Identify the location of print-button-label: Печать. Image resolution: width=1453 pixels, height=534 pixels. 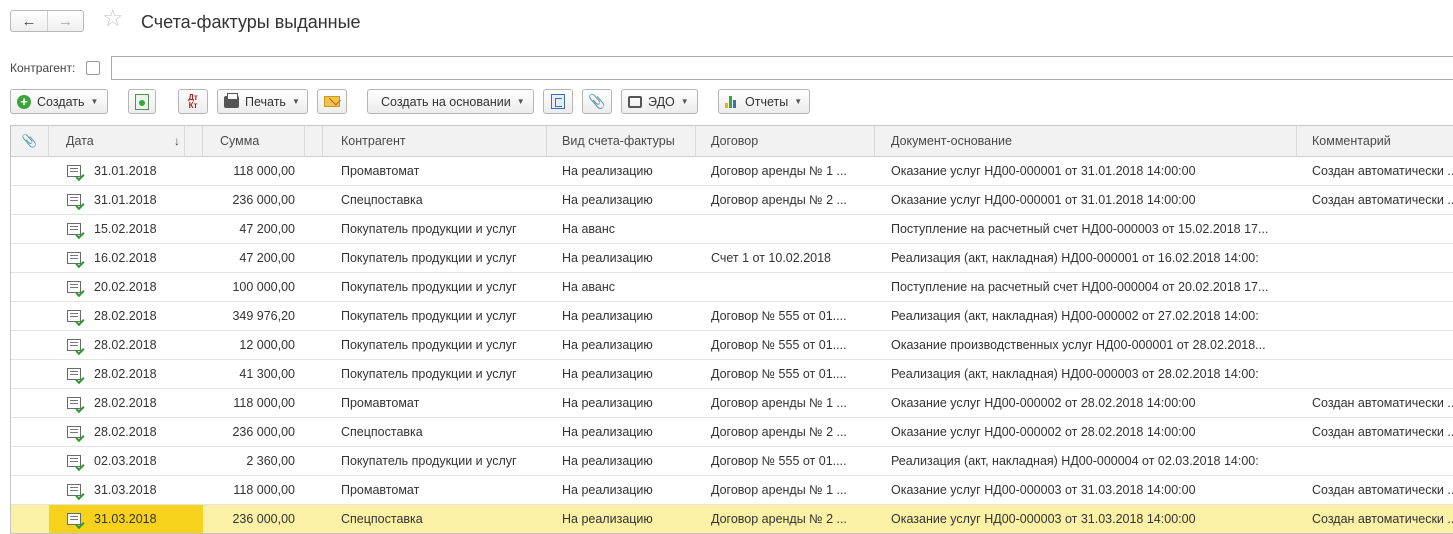
(265, 101).